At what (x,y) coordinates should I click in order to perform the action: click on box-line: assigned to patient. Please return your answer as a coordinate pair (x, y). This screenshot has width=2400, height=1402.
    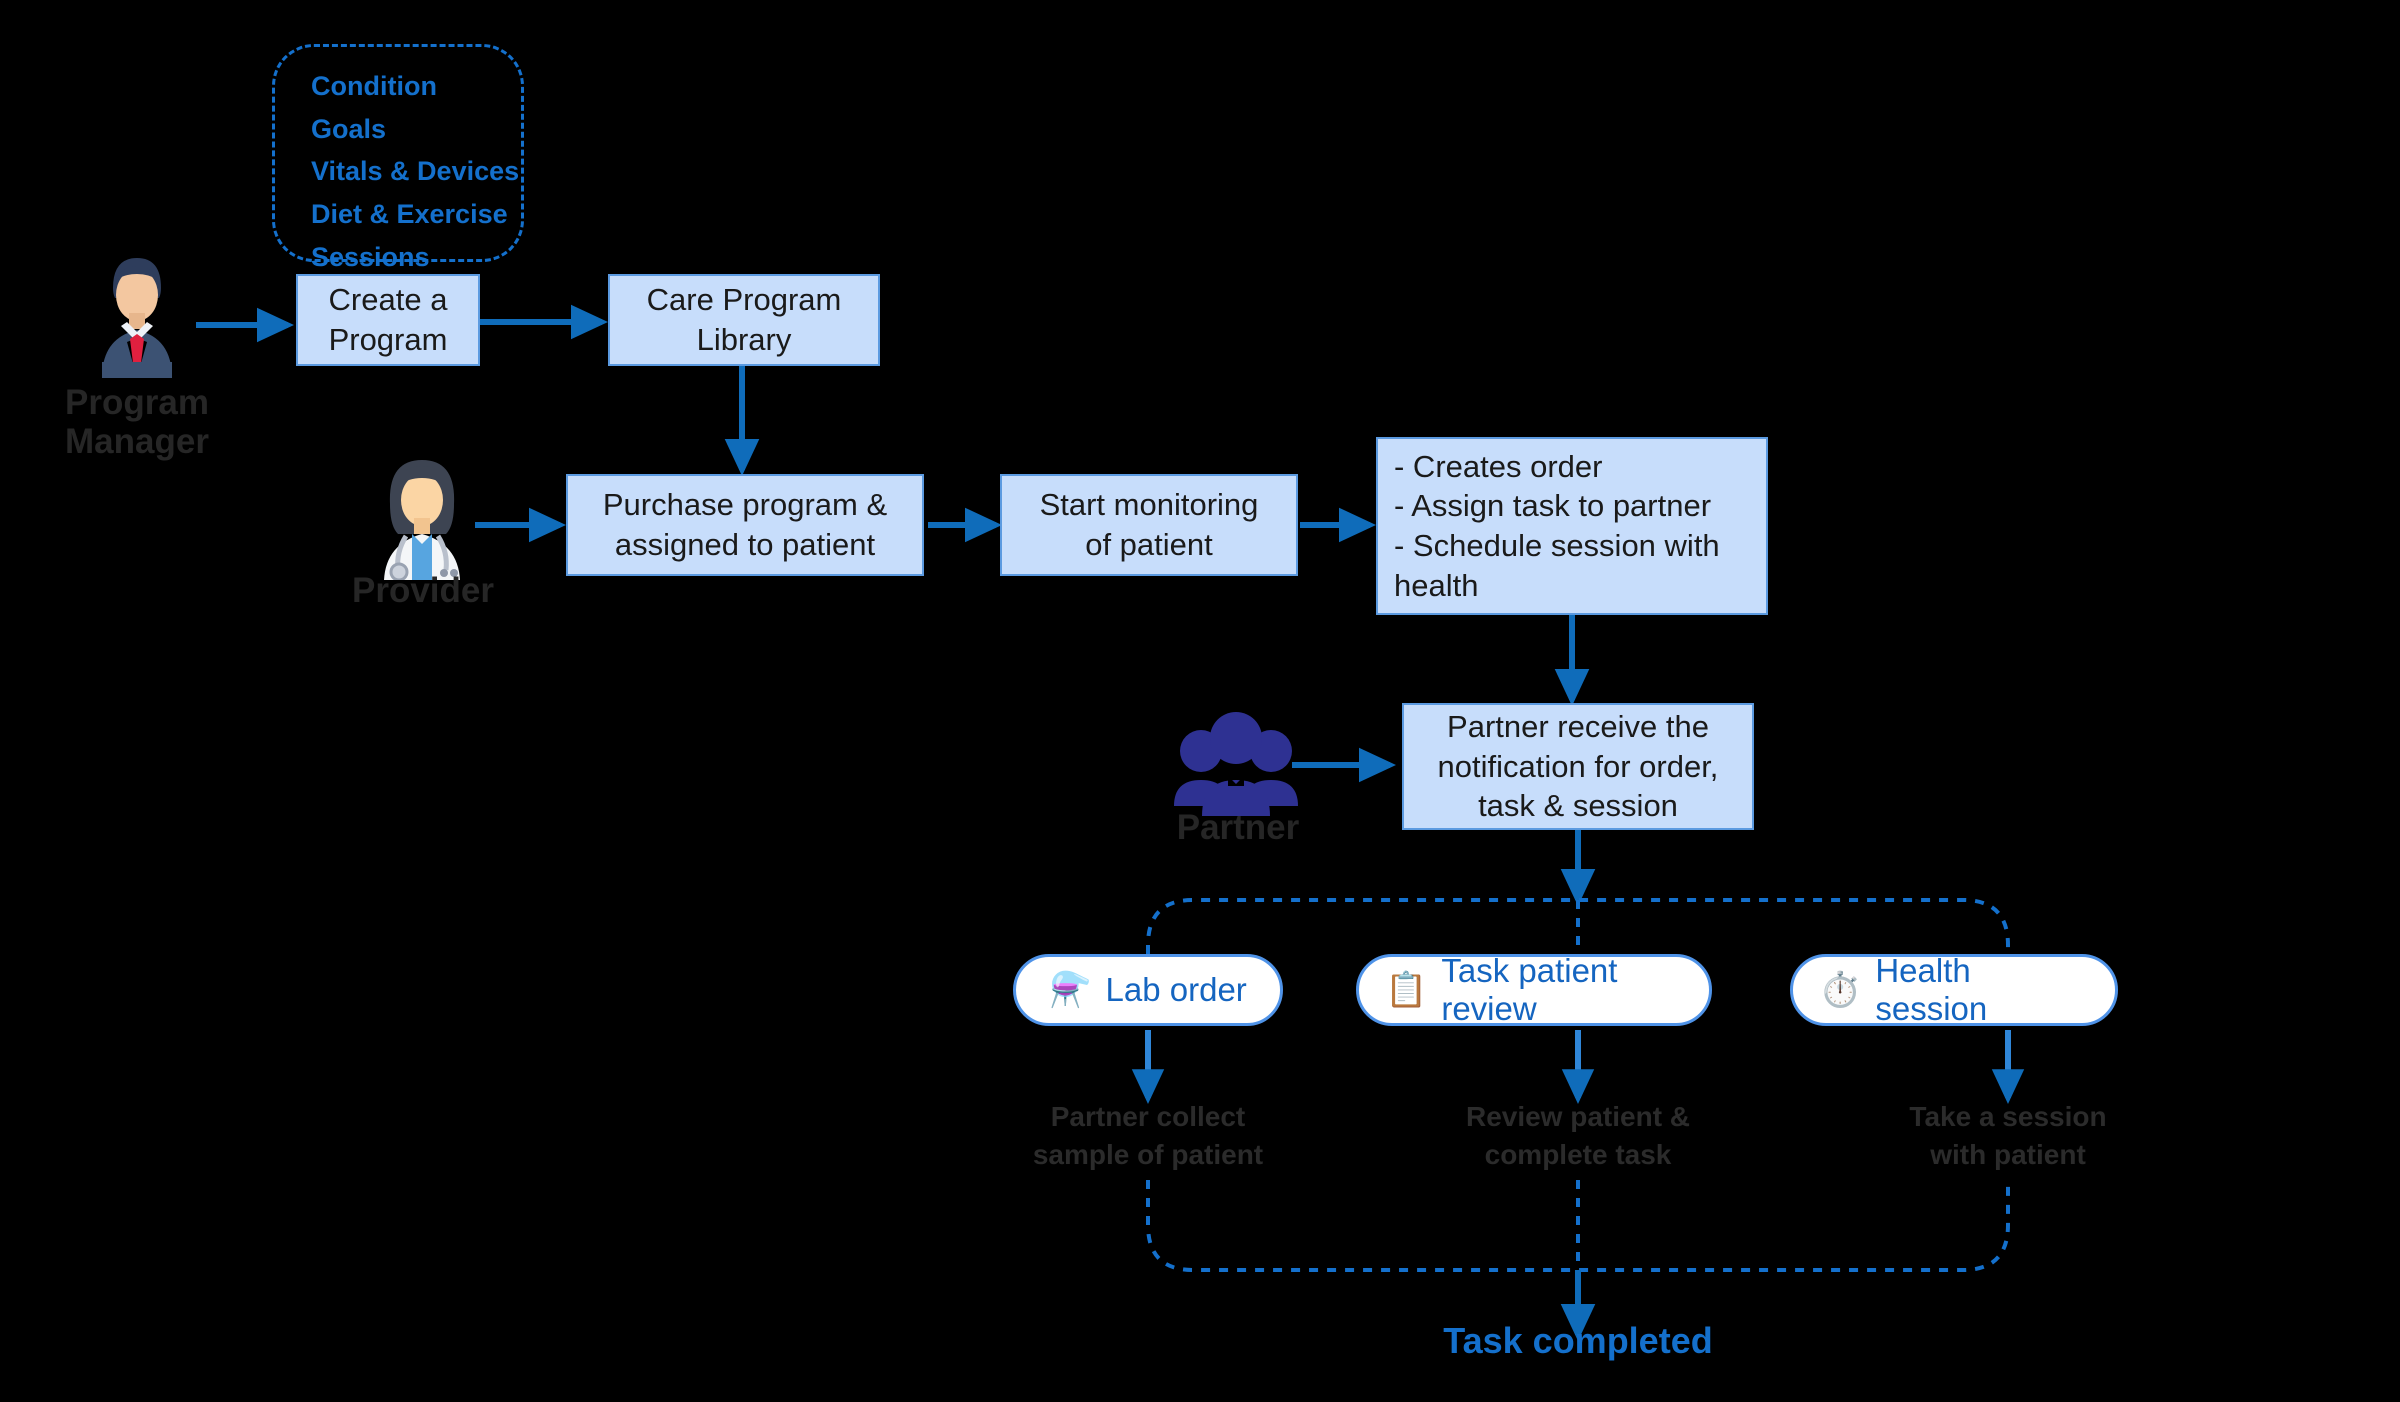
    Looking at the image, I should click on (745, 544).